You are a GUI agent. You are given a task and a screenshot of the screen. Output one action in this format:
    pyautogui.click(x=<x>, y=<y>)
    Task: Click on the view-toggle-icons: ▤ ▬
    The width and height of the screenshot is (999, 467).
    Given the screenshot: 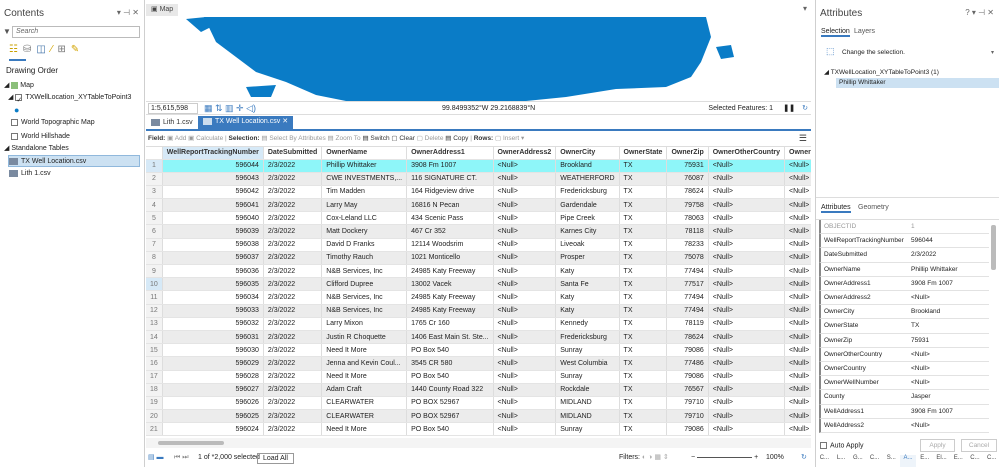 What is the action you would take?
    pyautogui.click(x=156, y=458)
    